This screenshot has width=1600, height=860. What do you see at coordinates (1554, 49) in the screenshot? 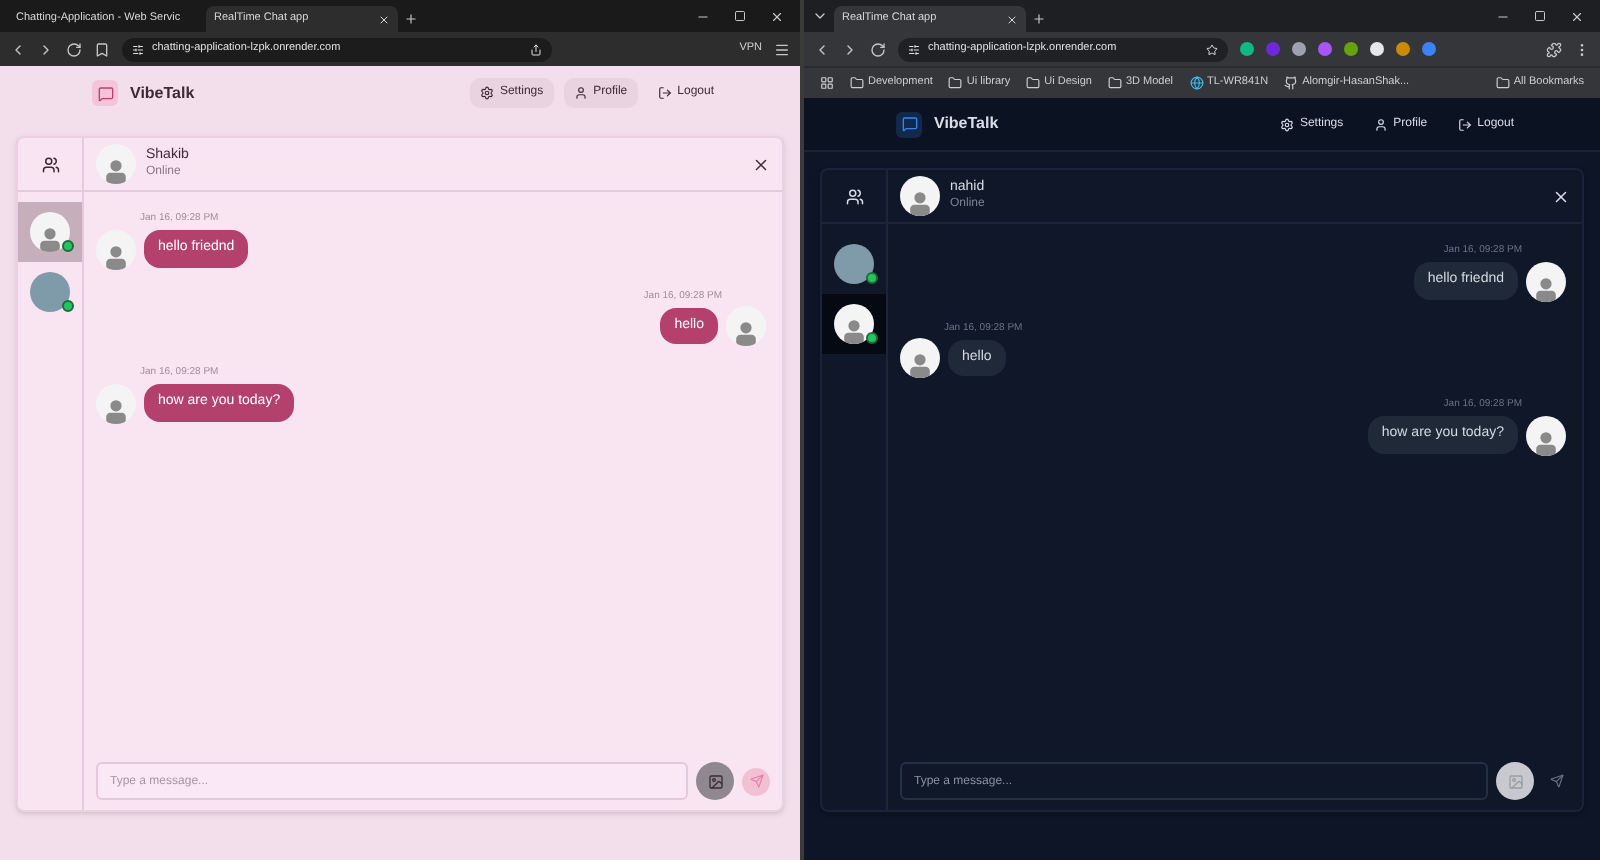
I see `extensions-icon` at bounding box center [1554, 49].